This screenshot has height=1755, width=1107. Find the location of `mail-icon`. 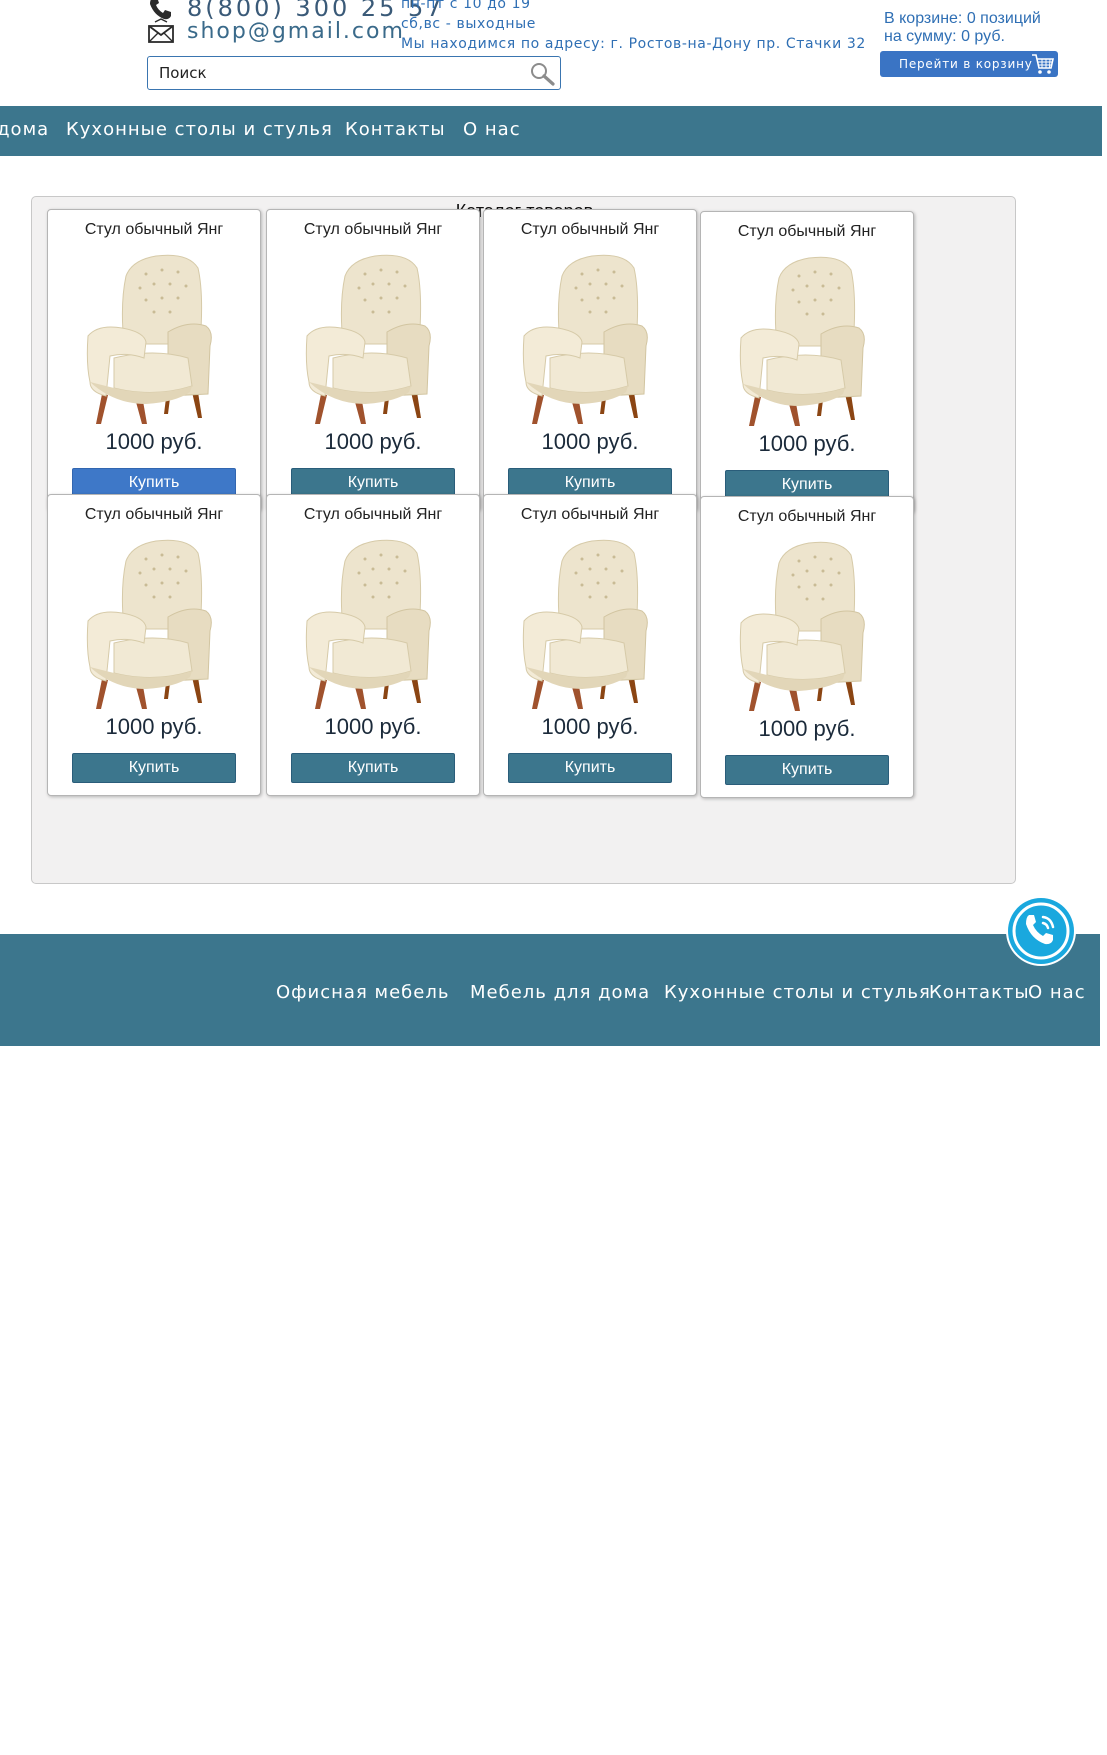

mail-icon is located at coordinates (161, 30).